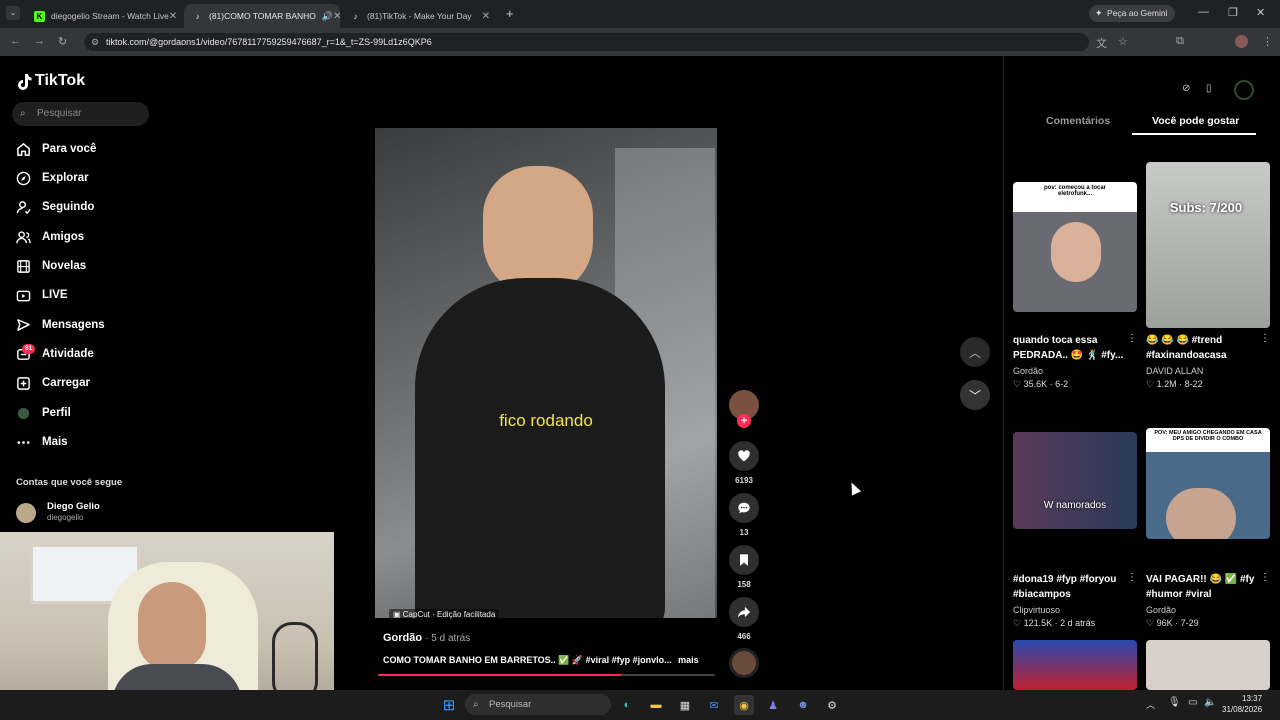  Describe the element at coordinates (656, 705) in the screenshot. I see `file-explorer-icon: ▬` at that location.